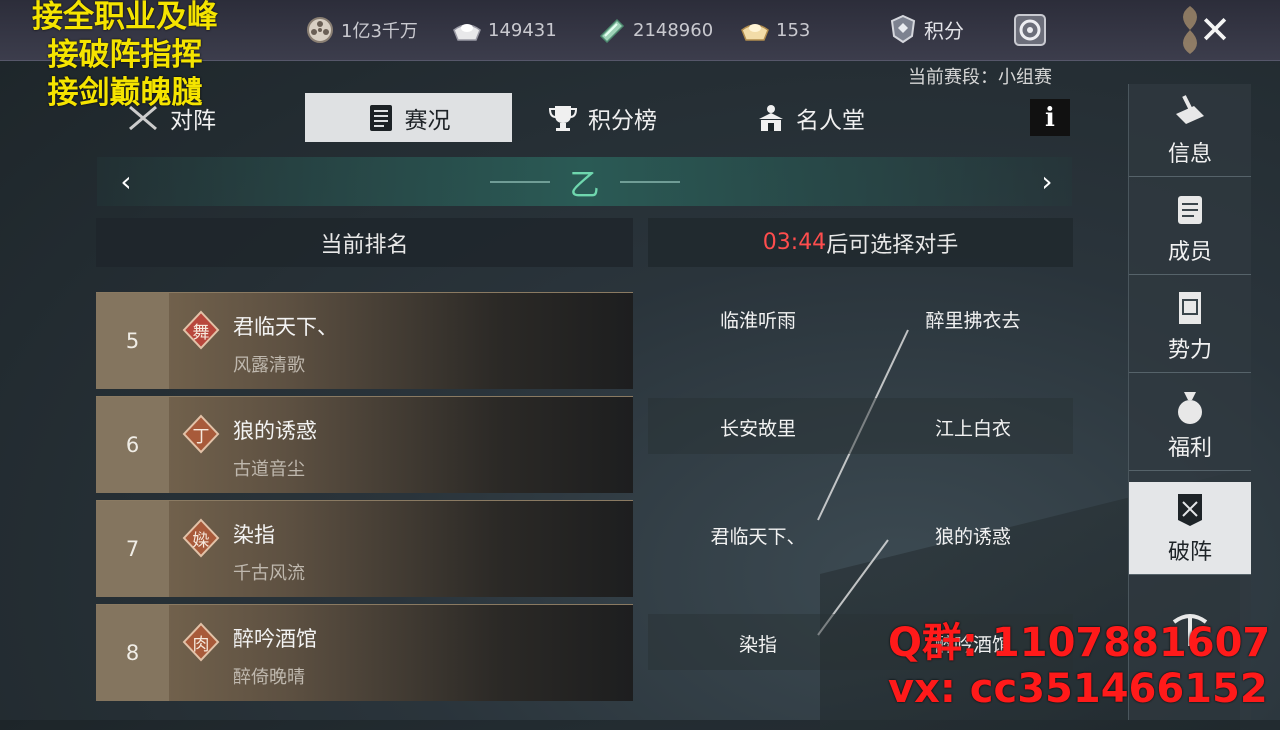  I want to click on guild-badge-char: 肉, so click(201, 644).